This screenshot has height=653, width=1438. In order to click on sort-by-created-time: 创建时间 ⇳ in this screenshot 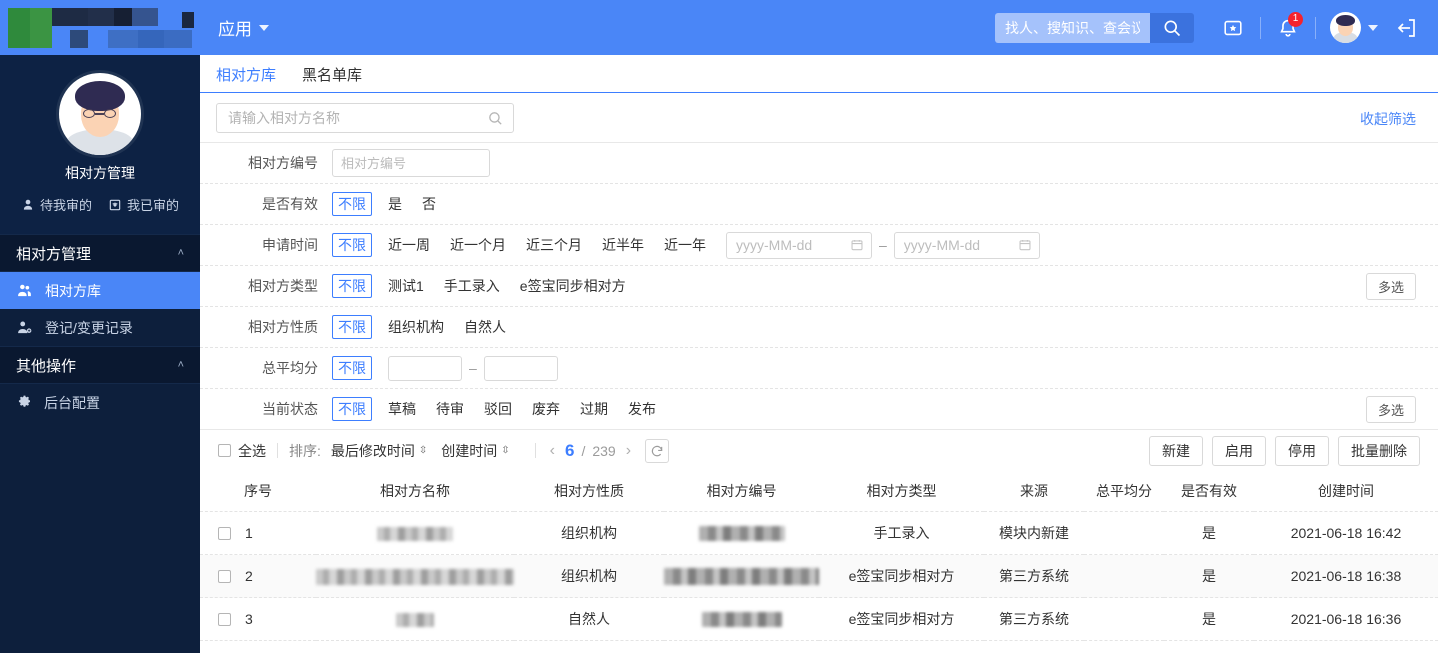, I will do `click(475, 451)`.